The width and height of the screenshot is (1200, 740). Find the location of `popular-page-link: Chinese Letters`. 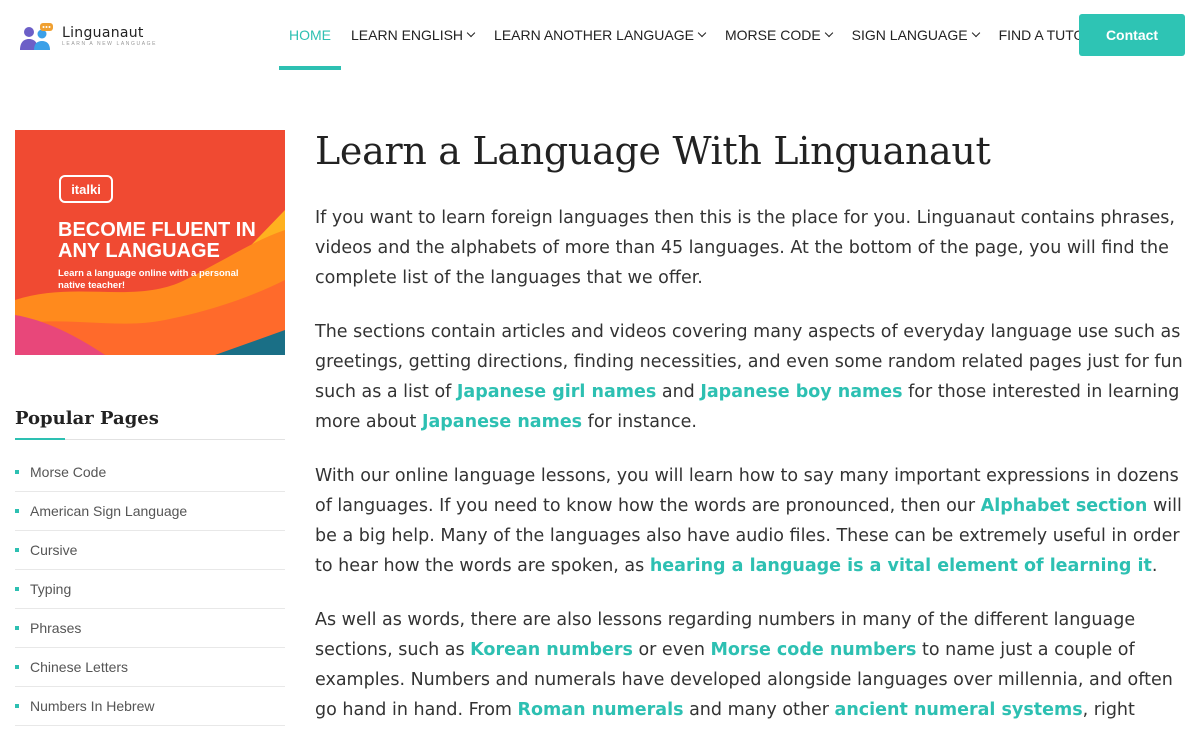

popular-page-link: Chinese Letters is located at coordinates (150, 667).